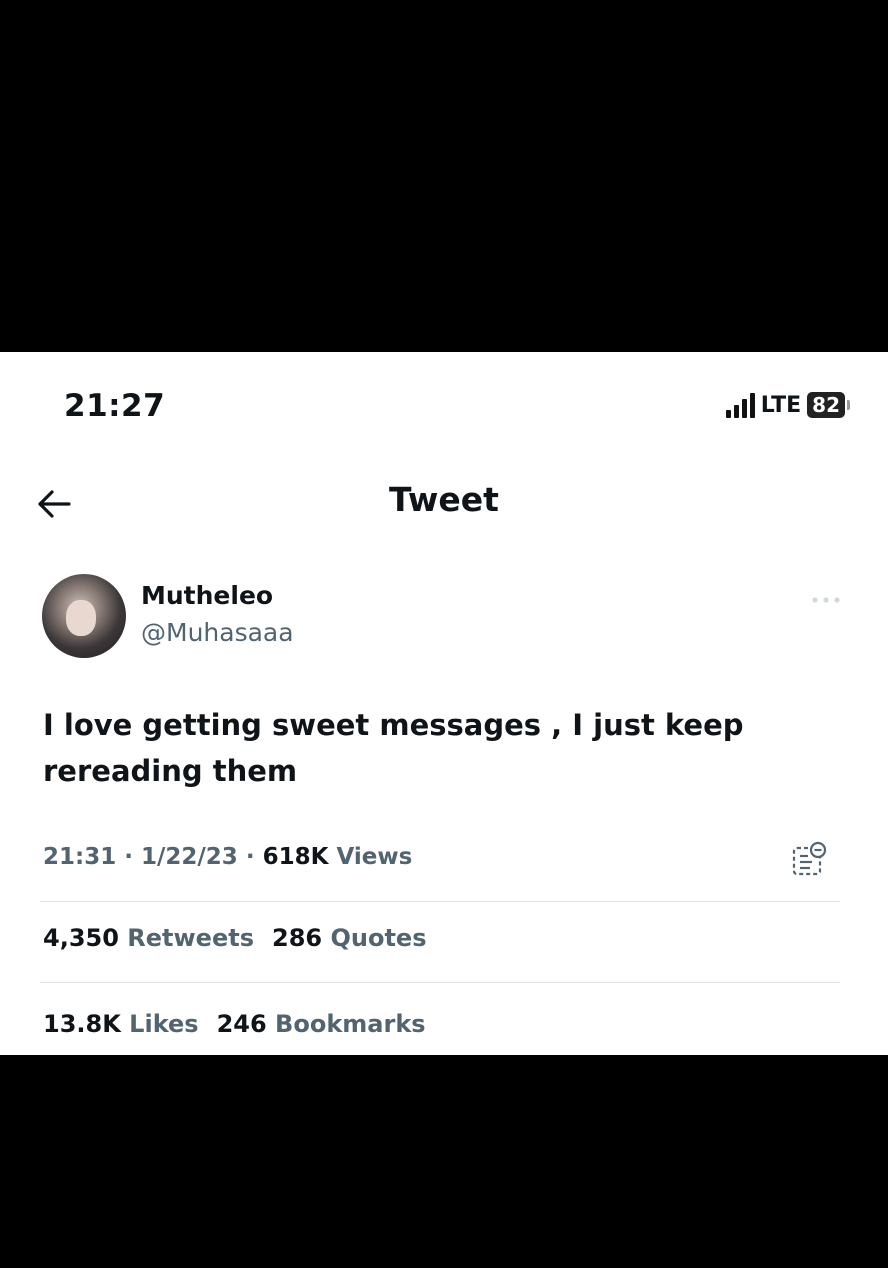  Describe the element at coordinates (121, 1024) in the screenshot. I see `likes-stat: 13.8K Likes` at that location.